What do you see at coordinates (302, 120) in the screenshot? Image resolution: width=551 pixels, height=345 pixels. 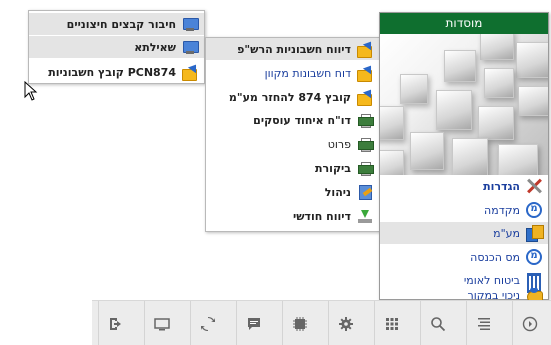 I see `menu-item-label: דו"ח איחוד עוסקים` at bounding box center [302, 120].